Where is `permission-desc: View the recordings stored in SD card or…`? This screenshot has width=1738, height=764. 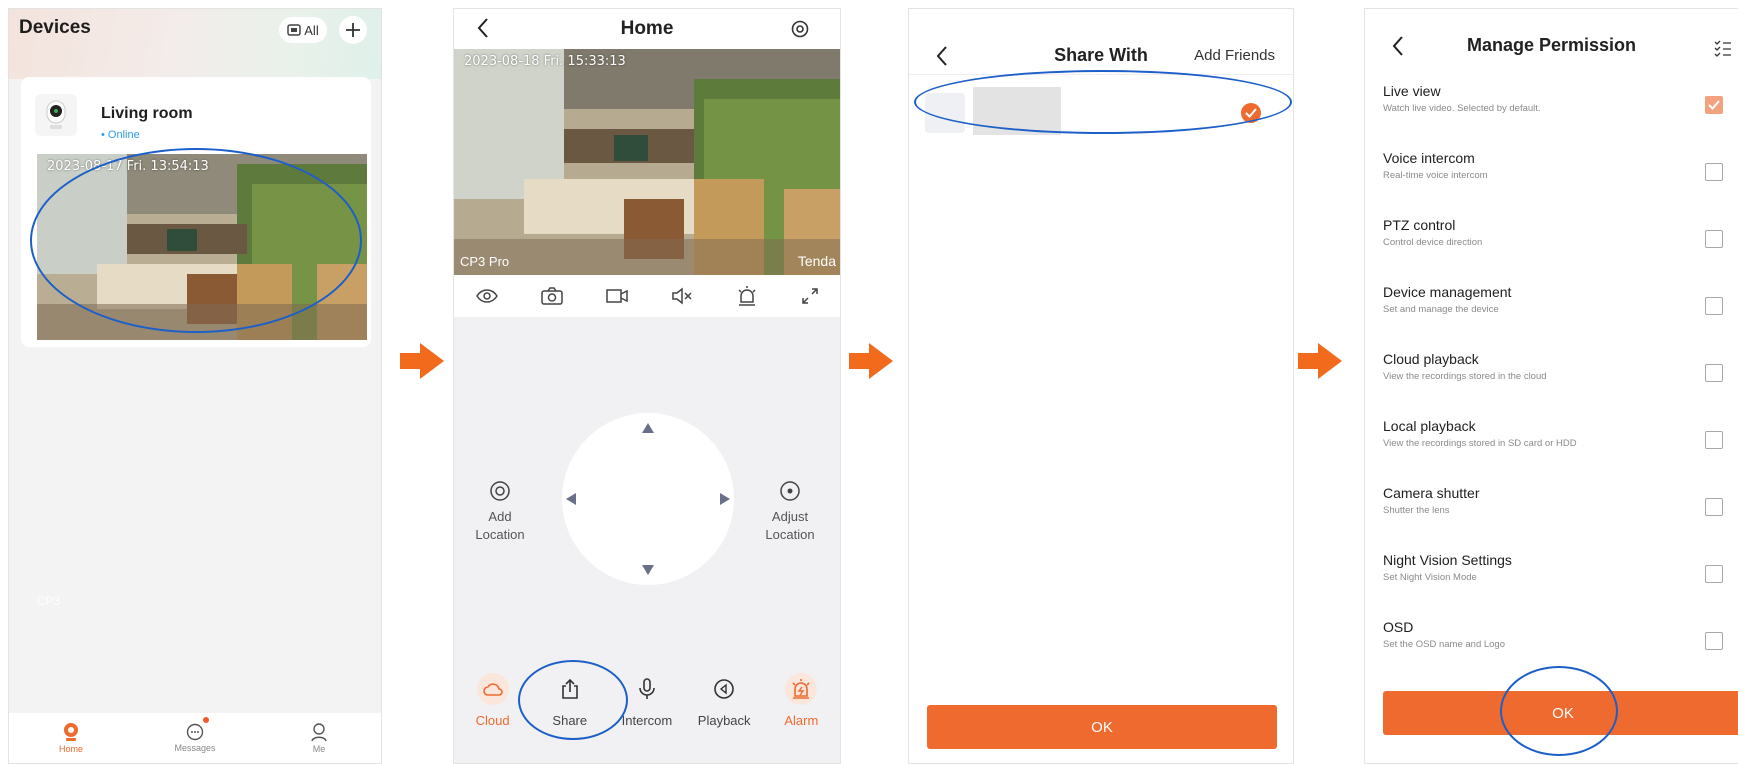 permission-desc: View the recordings stored in SD card or… is located at coordinates (1480, 443).